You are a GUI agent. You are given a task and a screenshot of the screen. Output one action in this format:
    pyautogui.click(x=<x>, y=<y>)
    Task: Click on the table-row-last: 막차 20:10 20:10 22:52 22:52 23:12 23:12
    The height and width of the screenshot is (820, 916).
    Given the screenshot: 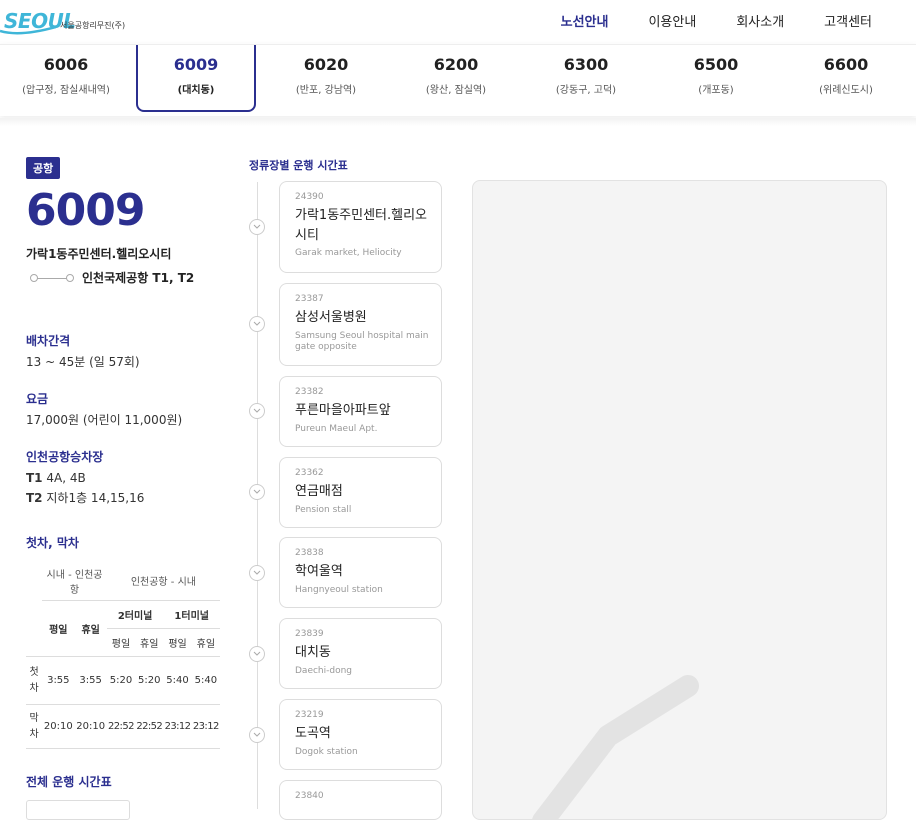 What is the action you would take?
    pyautogui.click(x=123, y=727)
    